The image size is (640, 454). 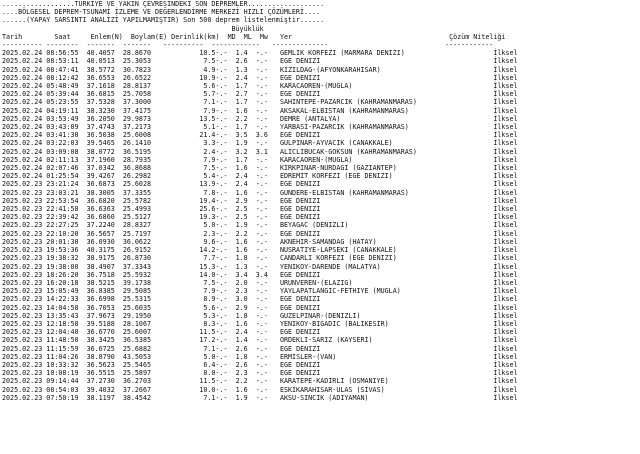 What do you see at coordinates (62, 36) in the screenshot?
I see `col-time: Saat` at bounding box center [62, 36].